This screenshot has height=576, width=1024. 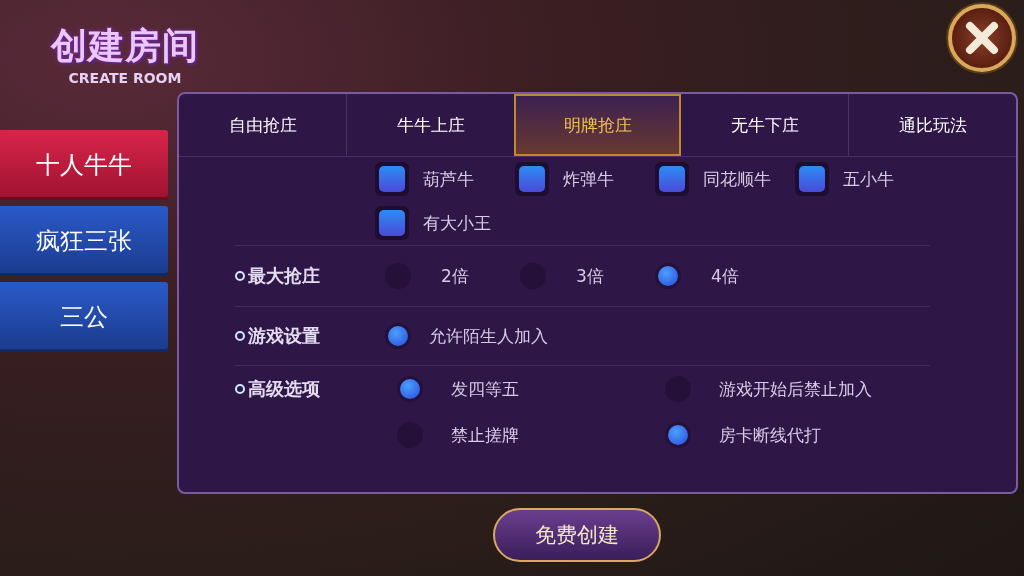 I want to click on option-label: 允许陌生人加入, so click(x=488, y=336).